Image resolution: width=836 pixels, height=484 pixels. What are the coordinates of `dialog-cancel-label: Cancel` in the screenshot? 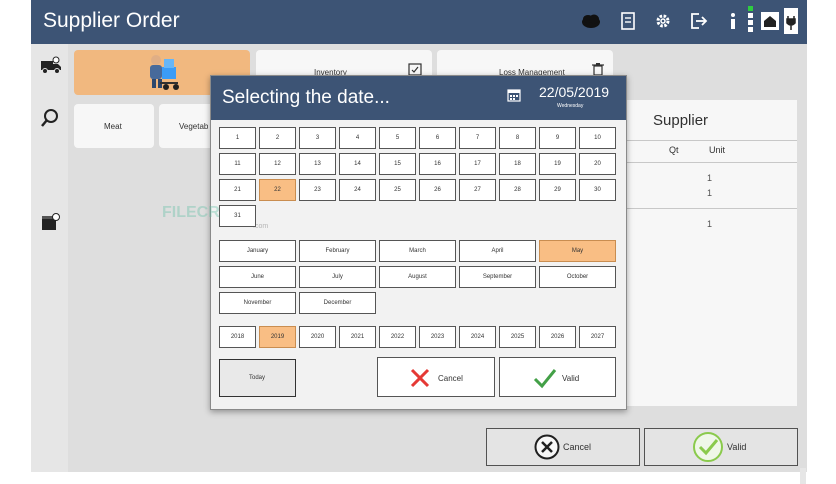 It's located at (450, 378).